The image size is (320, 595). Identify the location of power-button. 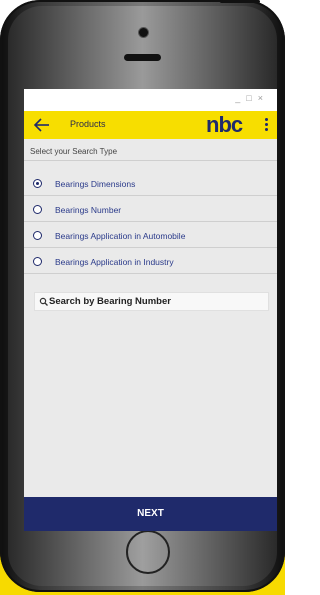
(240, 1).